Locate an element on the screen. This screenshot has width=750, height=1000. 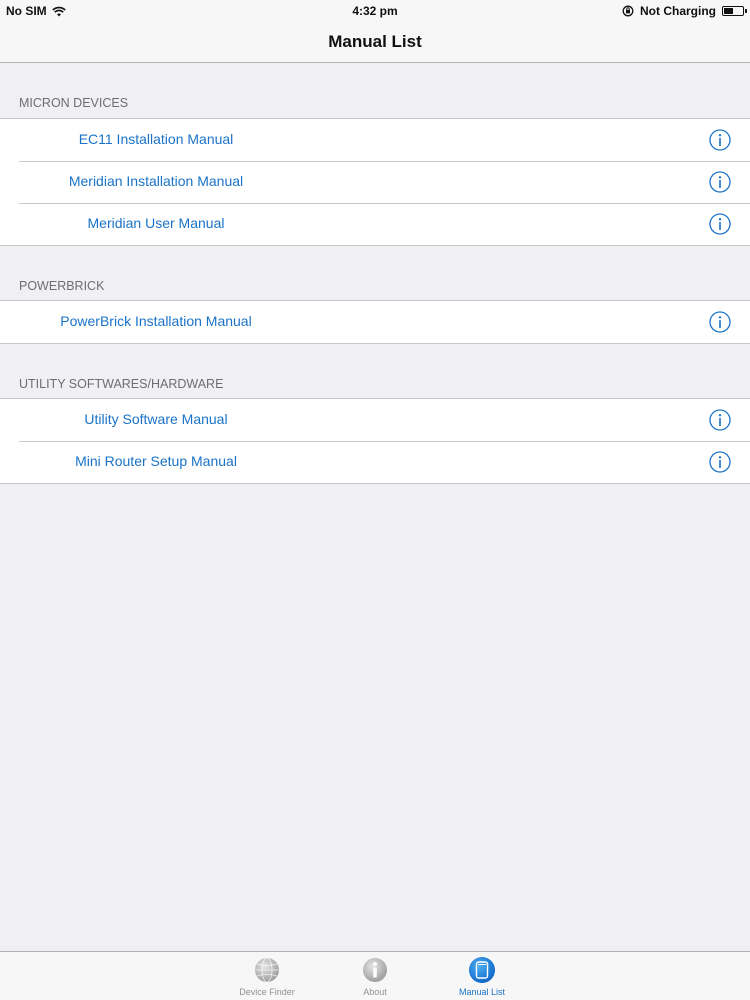
manual-link: Meridian Installation Manual is located at coordinates (156, 181).